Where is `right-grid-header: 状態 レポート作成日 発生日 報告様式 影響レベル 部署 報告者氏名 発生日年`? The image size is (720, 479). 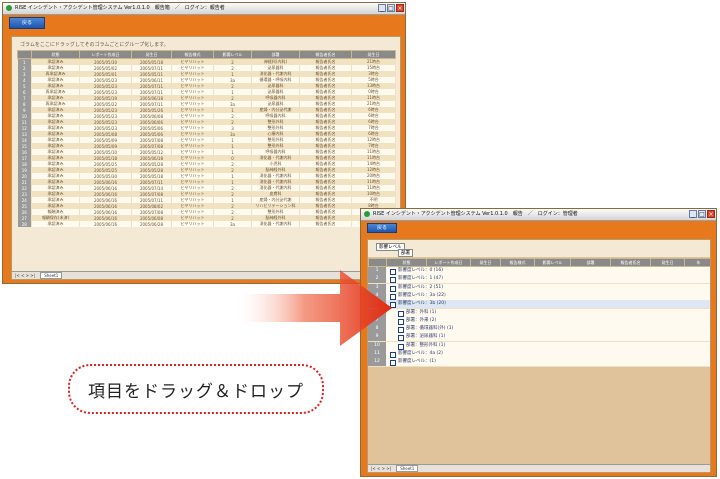 right-grid-header: 状態 レポート作成日 発生日 報告様式 影響レベル 部署 報告者氏名 発生日年 is located at coordinates (539, 262).